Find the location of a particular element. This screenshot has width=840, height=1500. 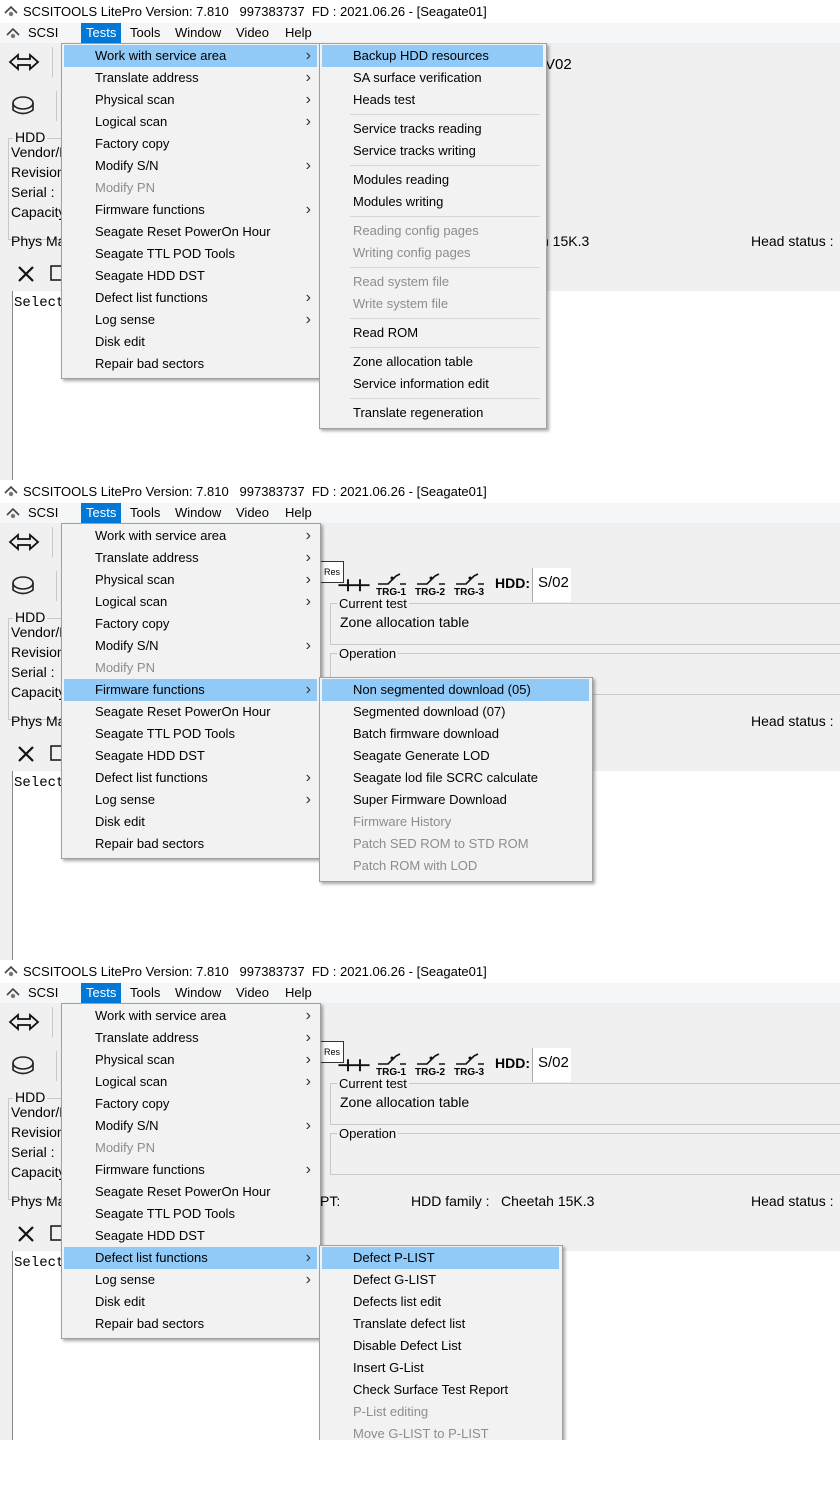

submenu-item: Service tracks reading is located at coordinates (432, 129).